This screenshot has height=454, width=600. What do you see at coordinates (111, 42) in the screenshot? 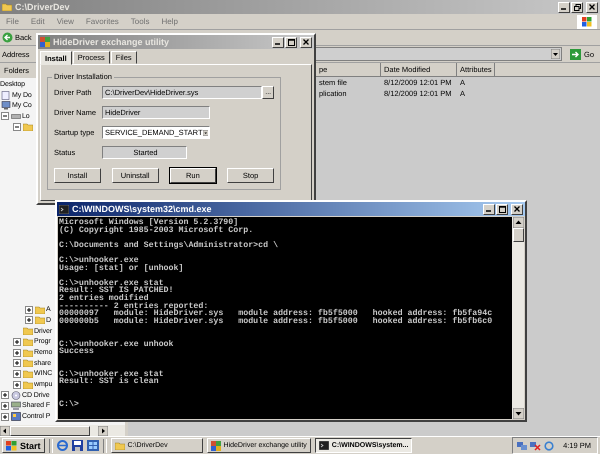
I see `window-title: HideDriver exchange utility` at bounding box center [111, 42].